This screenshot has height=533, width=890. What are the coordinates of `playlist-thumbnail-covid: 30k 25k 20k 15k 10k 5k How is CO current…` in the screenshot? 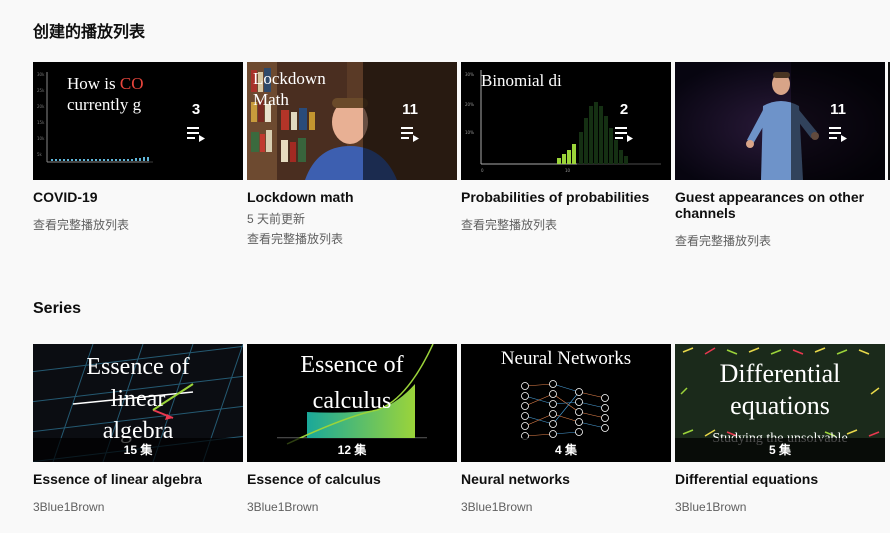 It's located at (138, 121).